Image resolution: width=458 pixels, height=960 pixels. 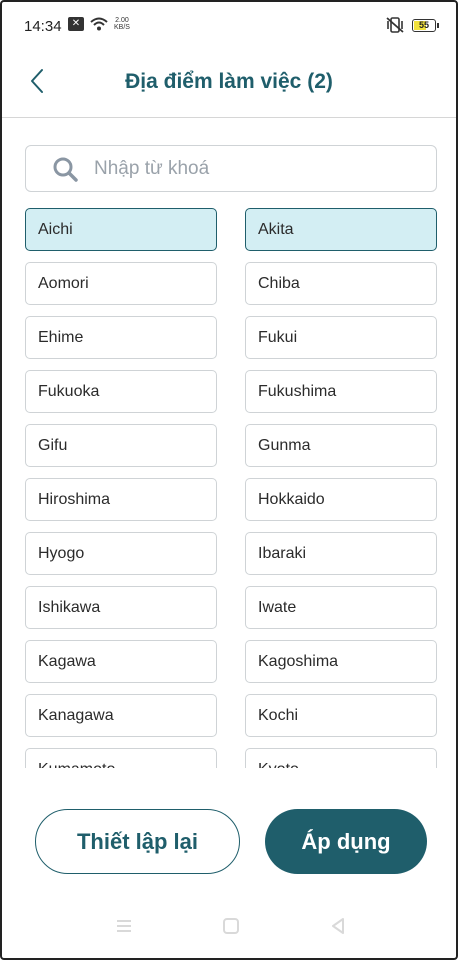 I want to click on vibrate-off-icon, so click(x=395, y=25).